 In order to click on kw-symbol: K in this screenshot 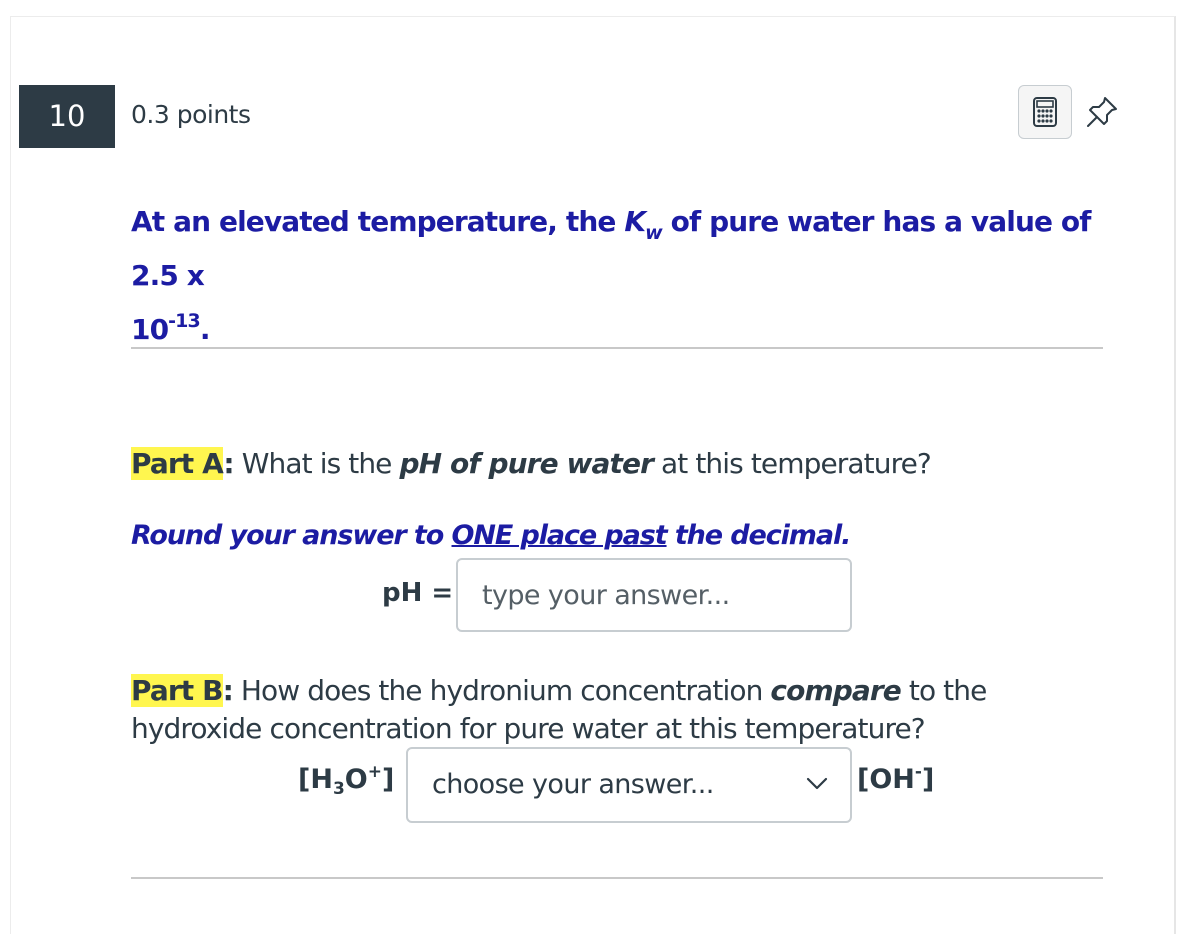, I will do `click(635, 221)`.